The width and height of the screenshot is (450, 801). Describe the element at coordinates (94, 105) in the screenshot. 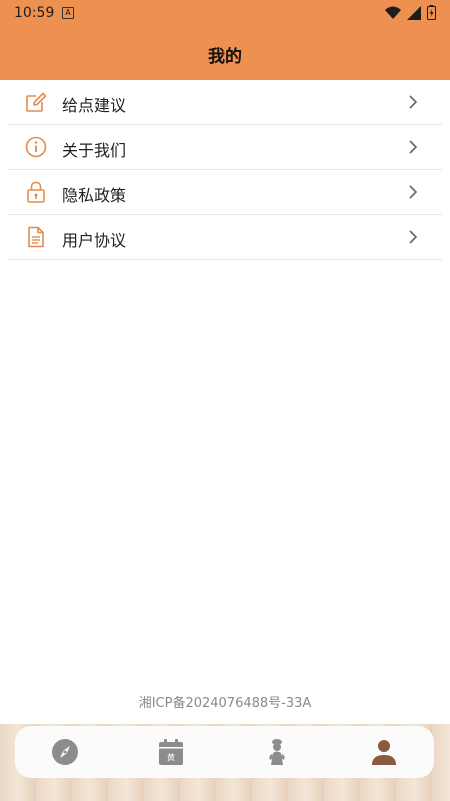

I see `menu-item-label: 给点建议` at that location.